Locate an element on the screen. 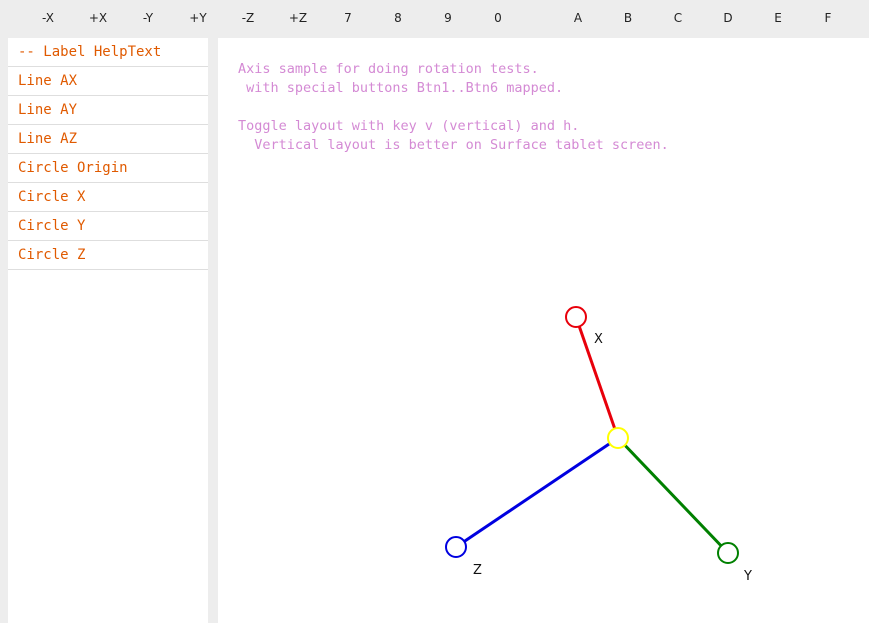  list-item-circle-origin: Circle Origin is located at coordinates (108, 168).